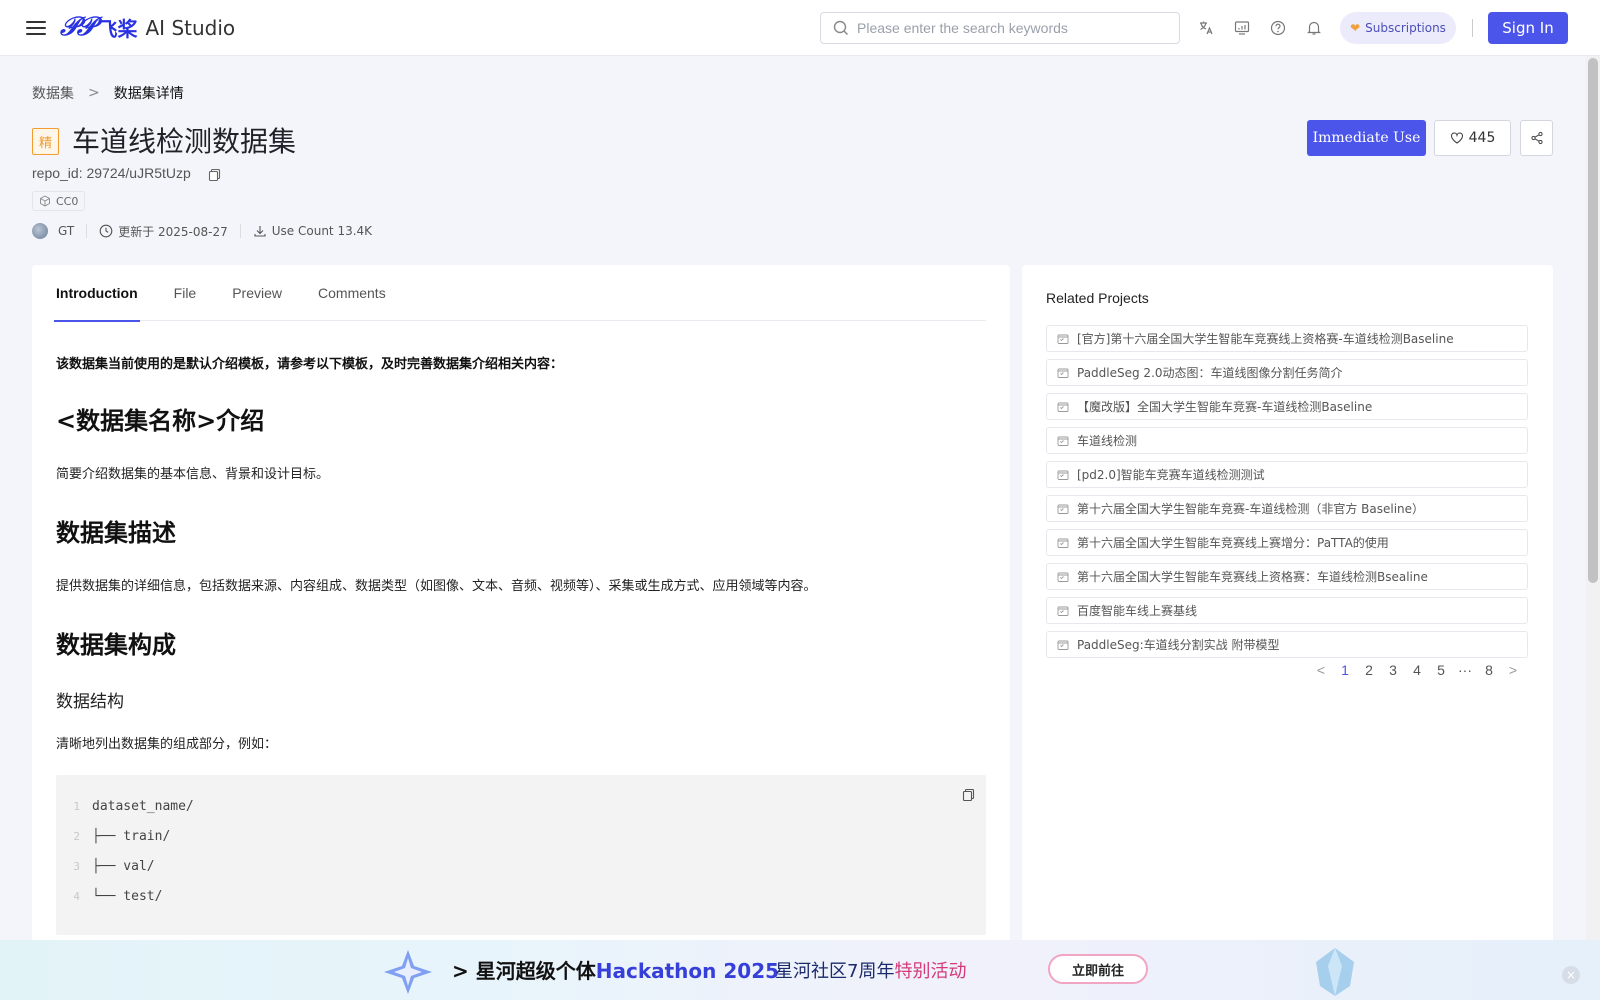  I want to click on code-line: 2 ├── train/, so click(113, 836).